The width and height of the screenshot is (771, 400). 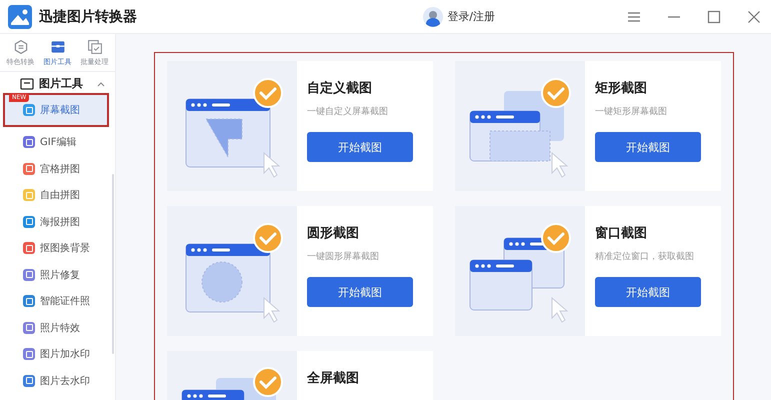 What do you see at coordinates (56, 354) in the screenshot?
I see `sidebar-item: 图片加水印` at bounding box center [56, 354].